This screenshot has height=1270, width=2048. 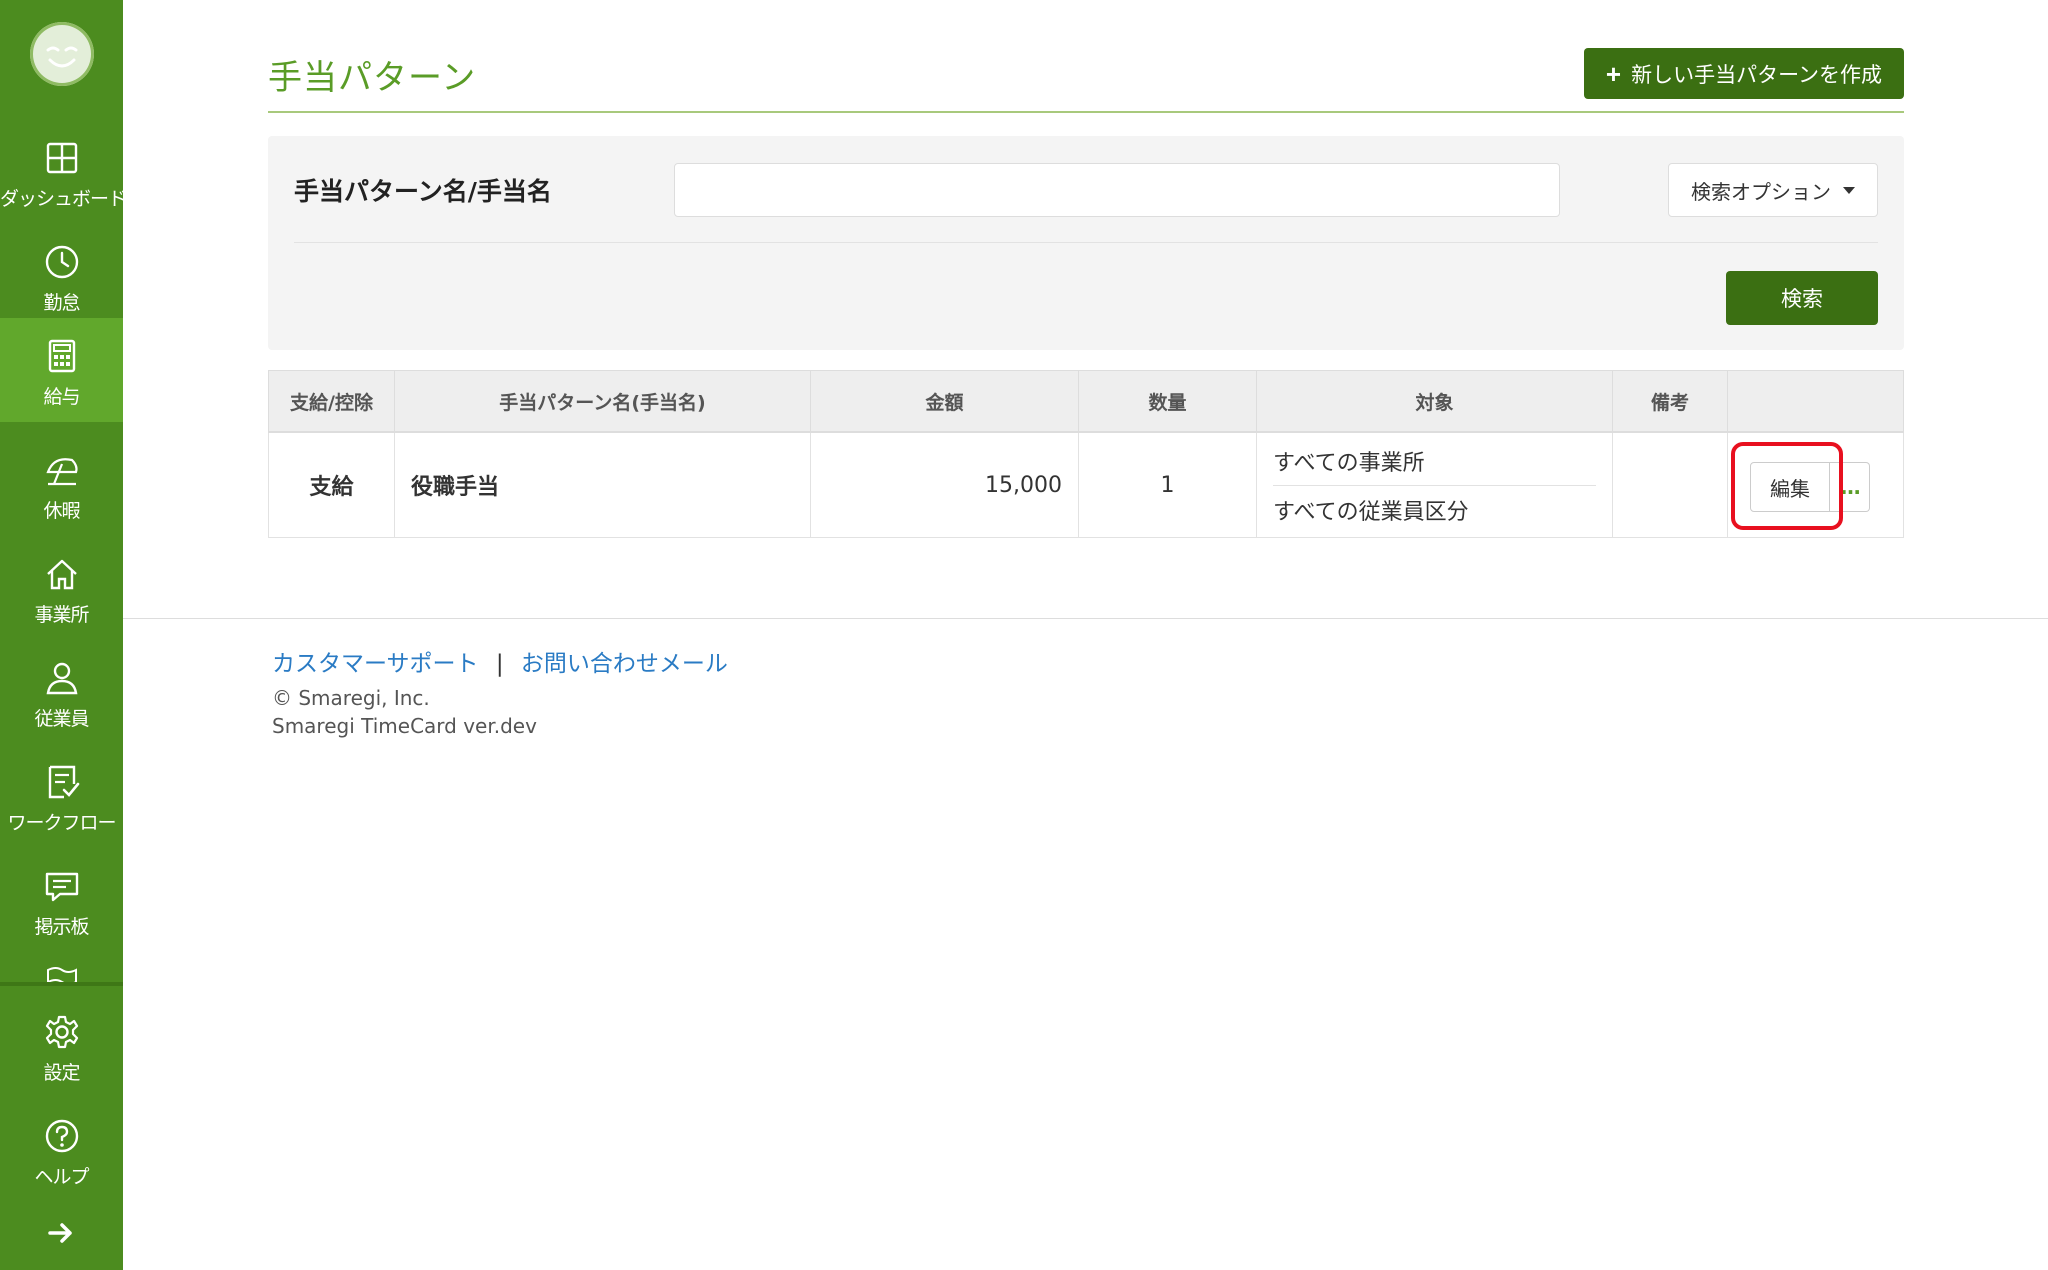 What do you see at coordinates (62, 574) in the screenshot?
I see `home-icon` at bounding box center [62, 574].